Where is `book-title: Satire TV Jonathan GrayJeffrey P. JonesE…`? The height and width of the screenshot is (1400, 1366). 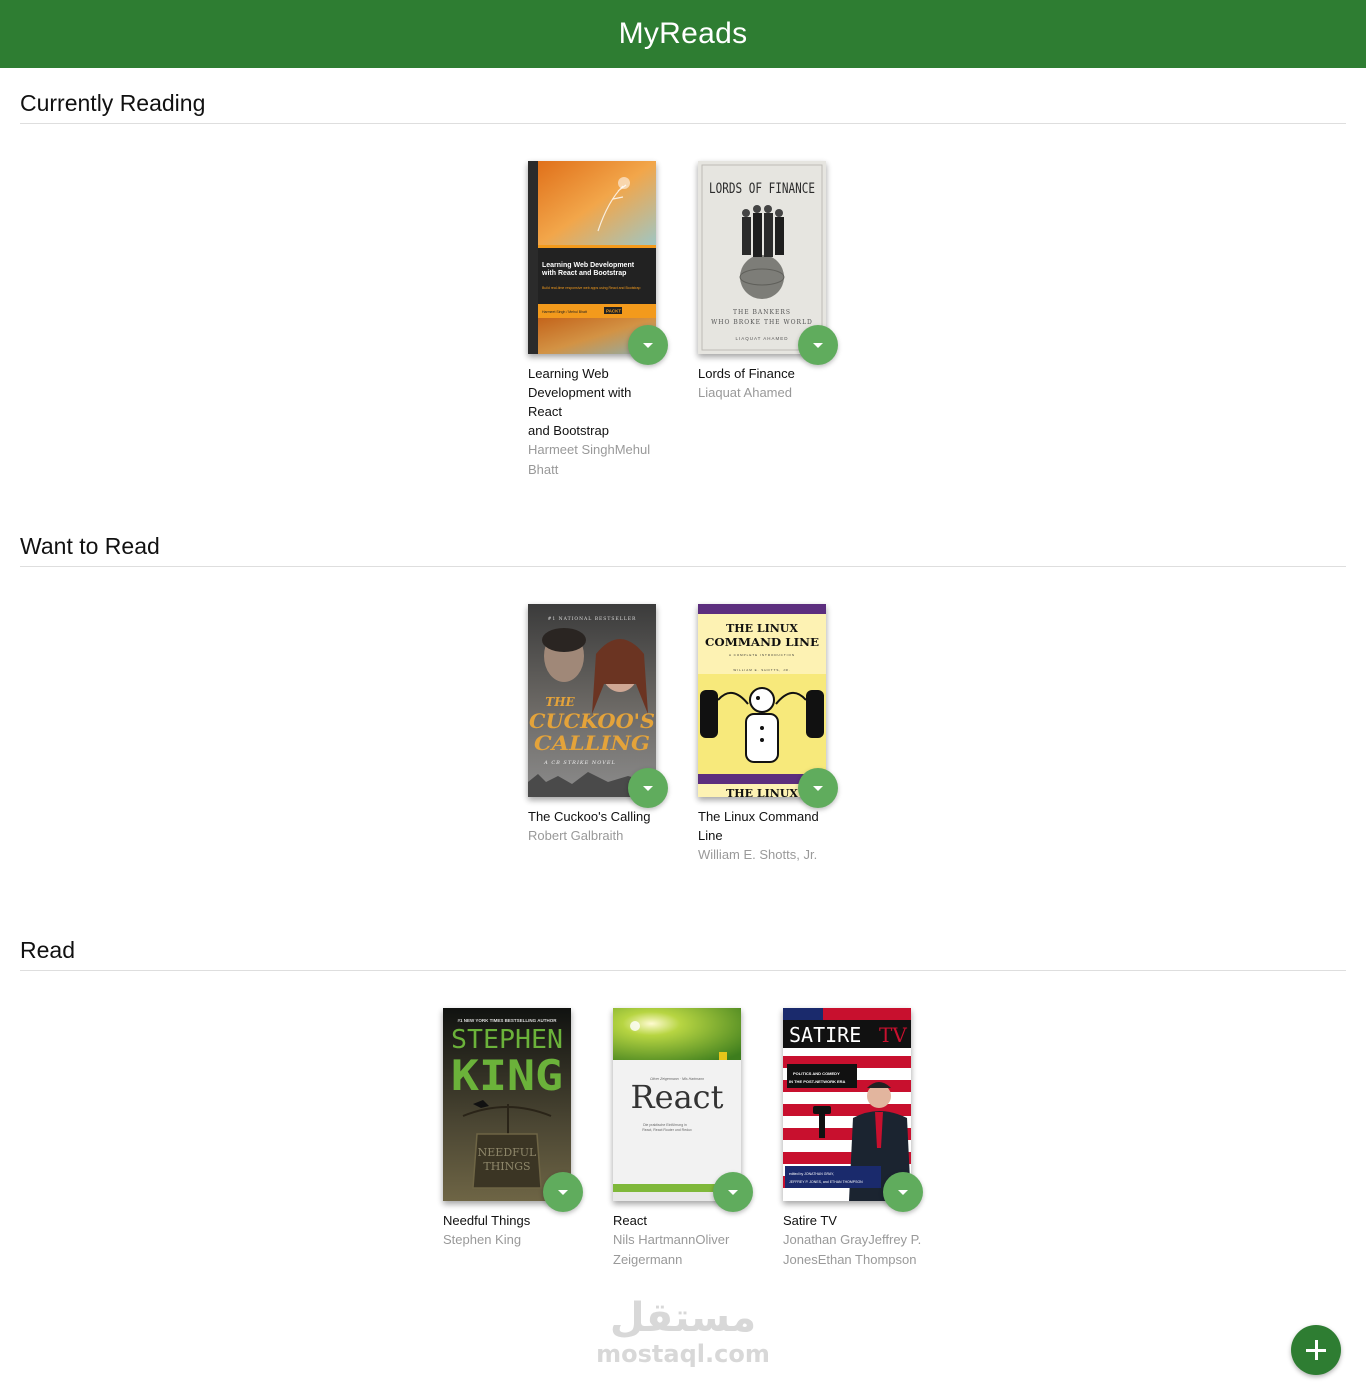 book-title: Satire TV Jonathan GrayJeffrey P. JonesE… is located at coordinates (853, 1240).